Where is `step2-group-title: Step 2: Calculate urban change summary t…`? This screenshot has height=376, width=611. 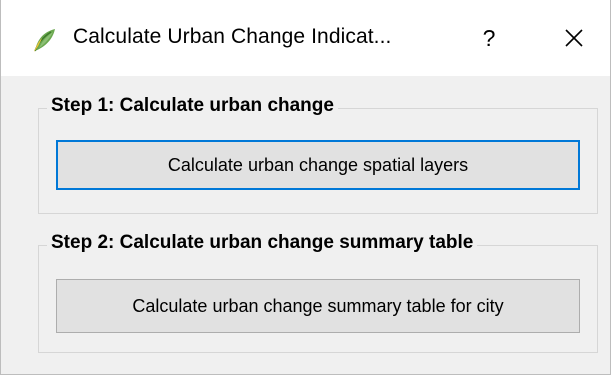 step2-group-title: Step 2: Calculate urban change summary t… is located at coordinates (262, 243).